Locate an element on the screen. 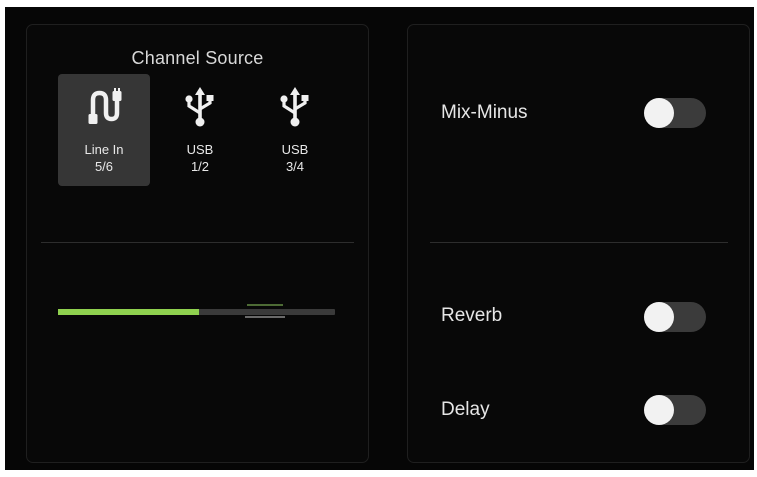 This screenshot has height=477, width=757. delay-label: Delay is located at coordinates (465, 409).